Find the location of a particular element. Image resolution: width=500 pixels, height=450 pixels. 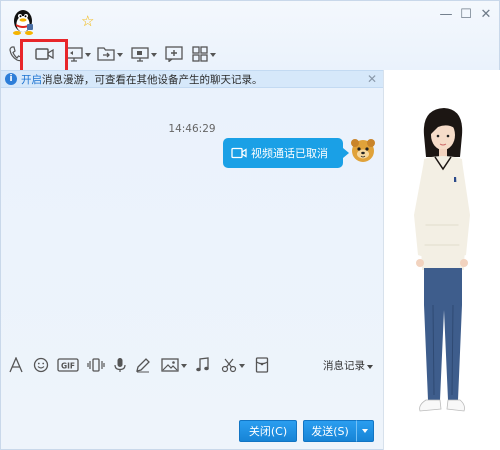

send-file-button is located at coordinates (110, 54).